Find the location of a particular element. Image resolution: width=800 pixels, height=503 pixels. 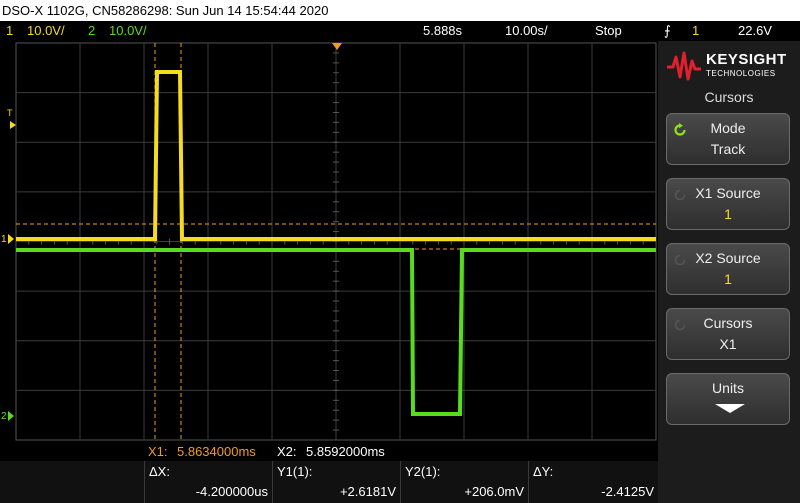

delta-x-value: -4.200000us is located at coordinates (231, 491).